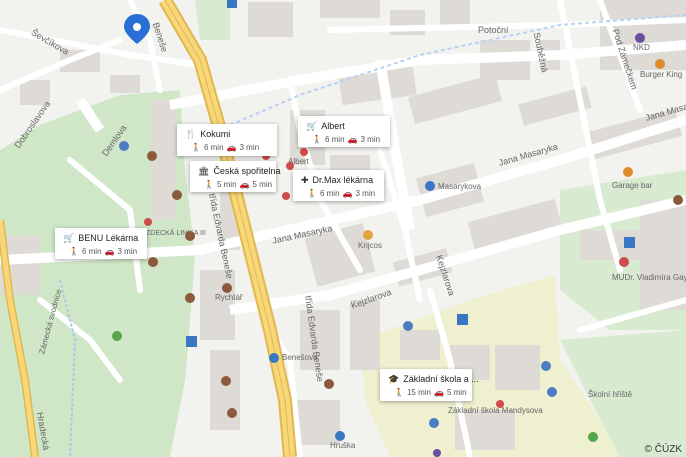  What do you see at coordinates (418, 392) in the screenshot?
I see `walk-time: 15 min` at bounding box center [418, 392].